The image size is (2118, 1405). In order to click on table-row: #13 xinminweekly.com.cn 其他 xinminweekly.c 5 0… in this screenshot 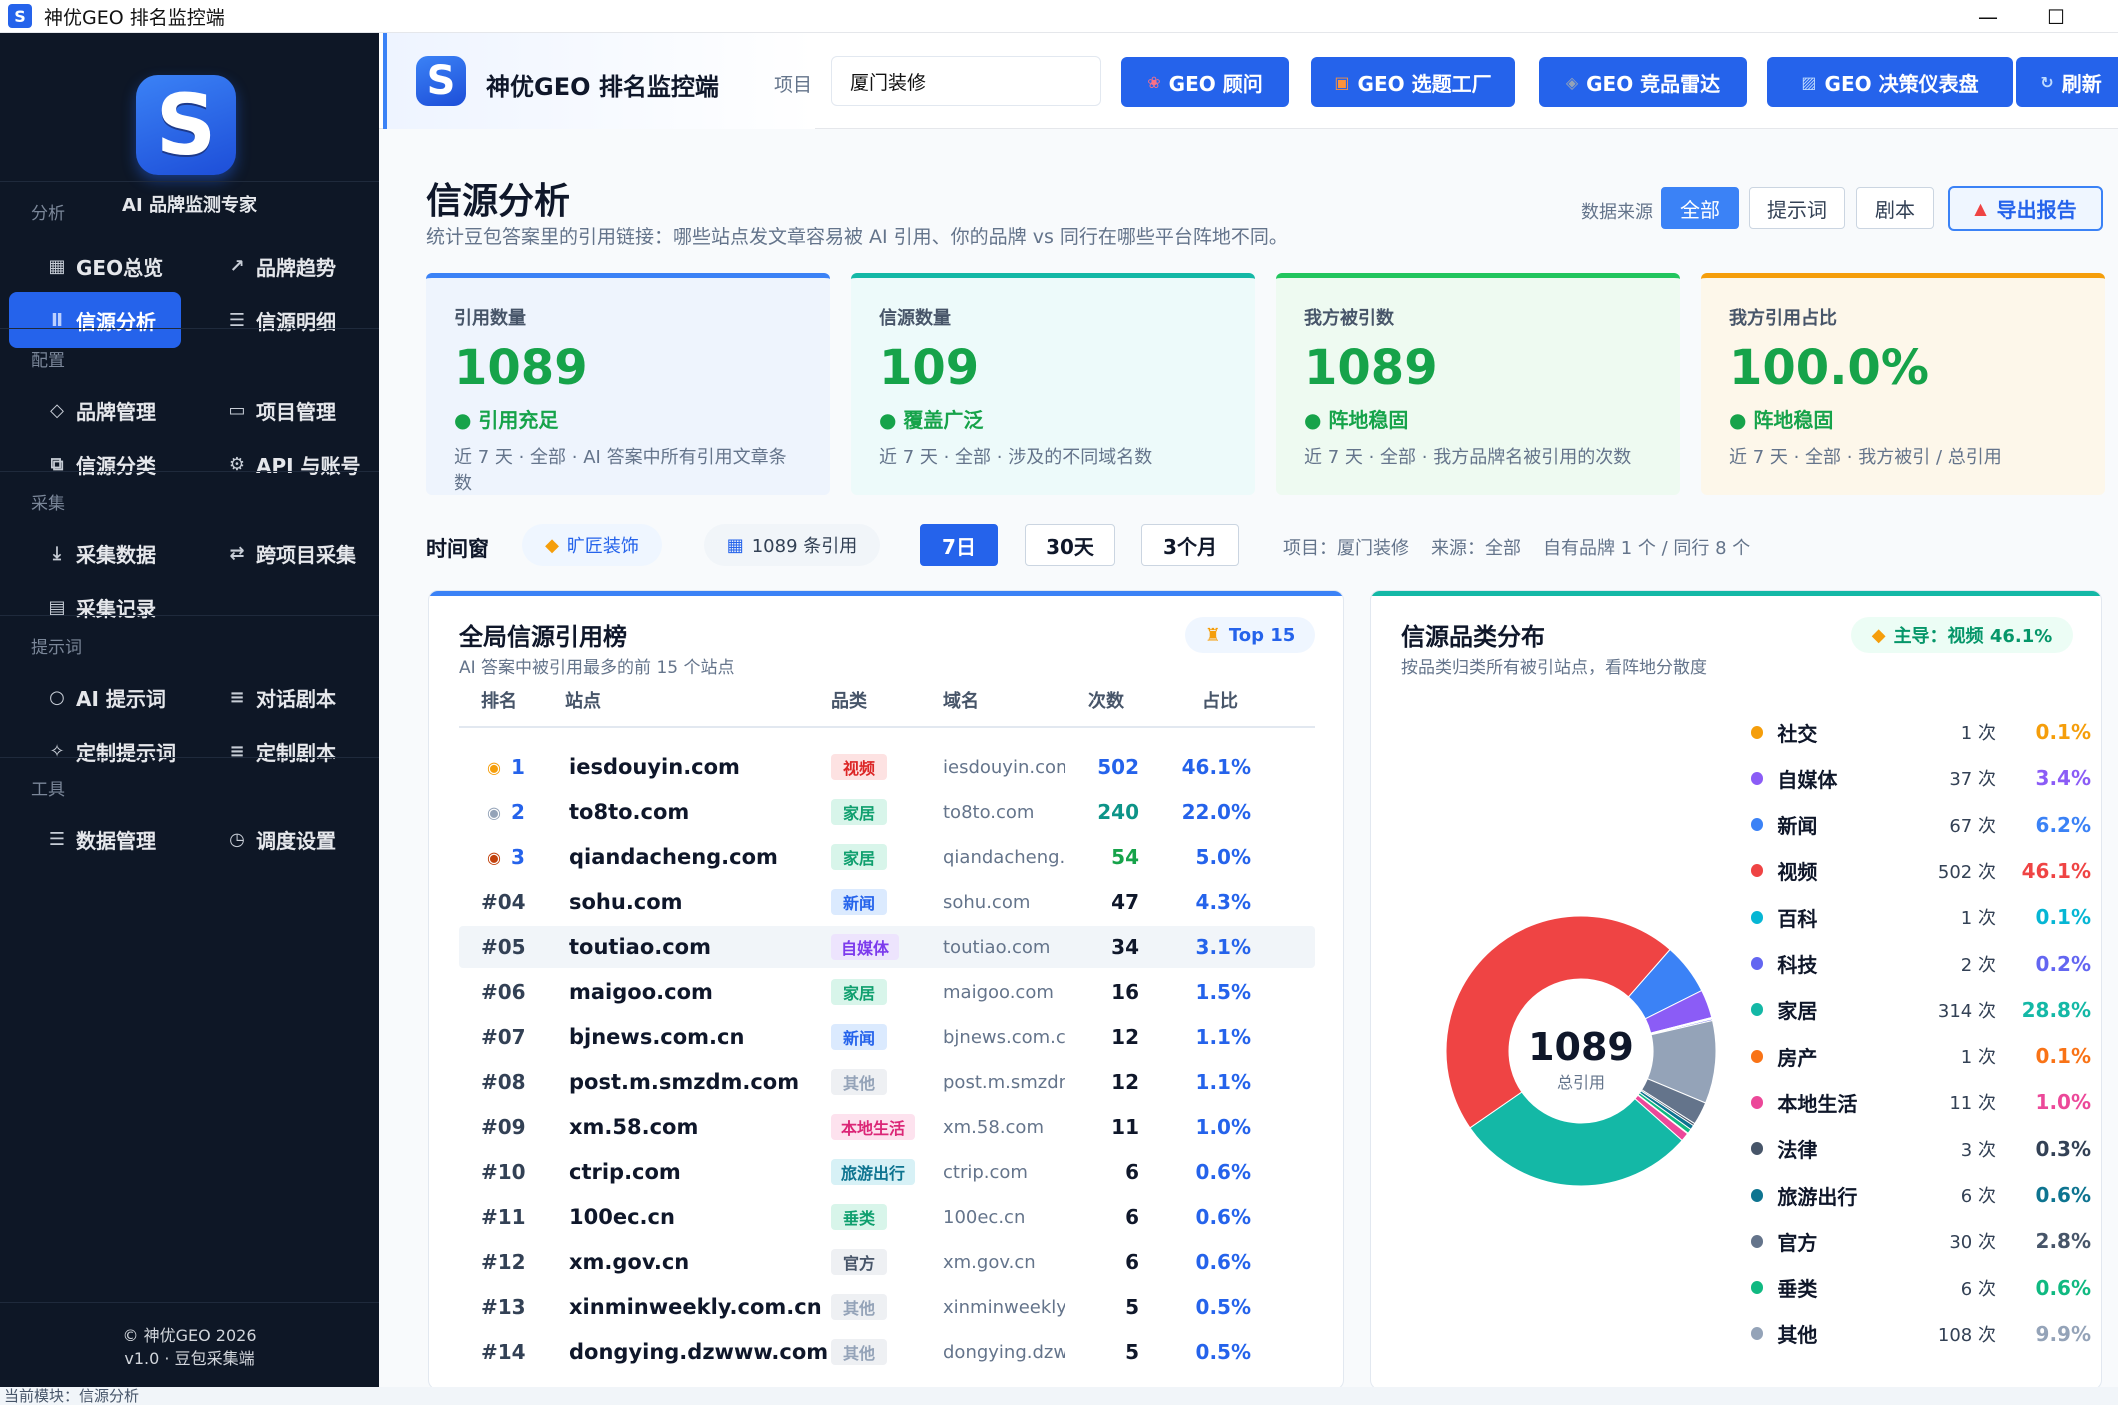, I will do `click(887, 1307)`.